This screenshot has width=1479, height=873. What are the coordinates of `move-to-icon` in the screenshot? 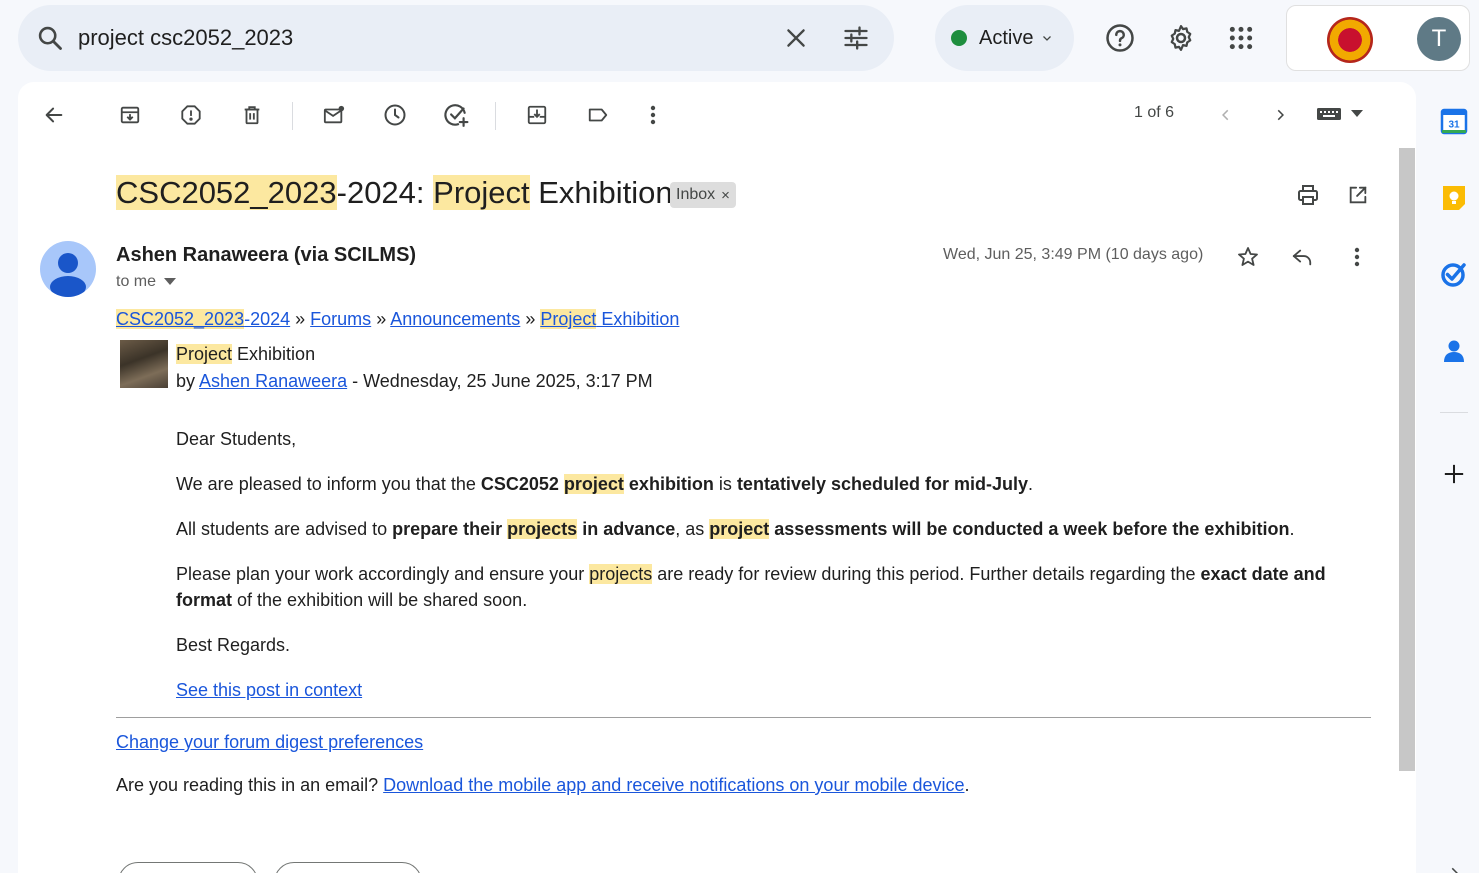 It's located at (537, 115).